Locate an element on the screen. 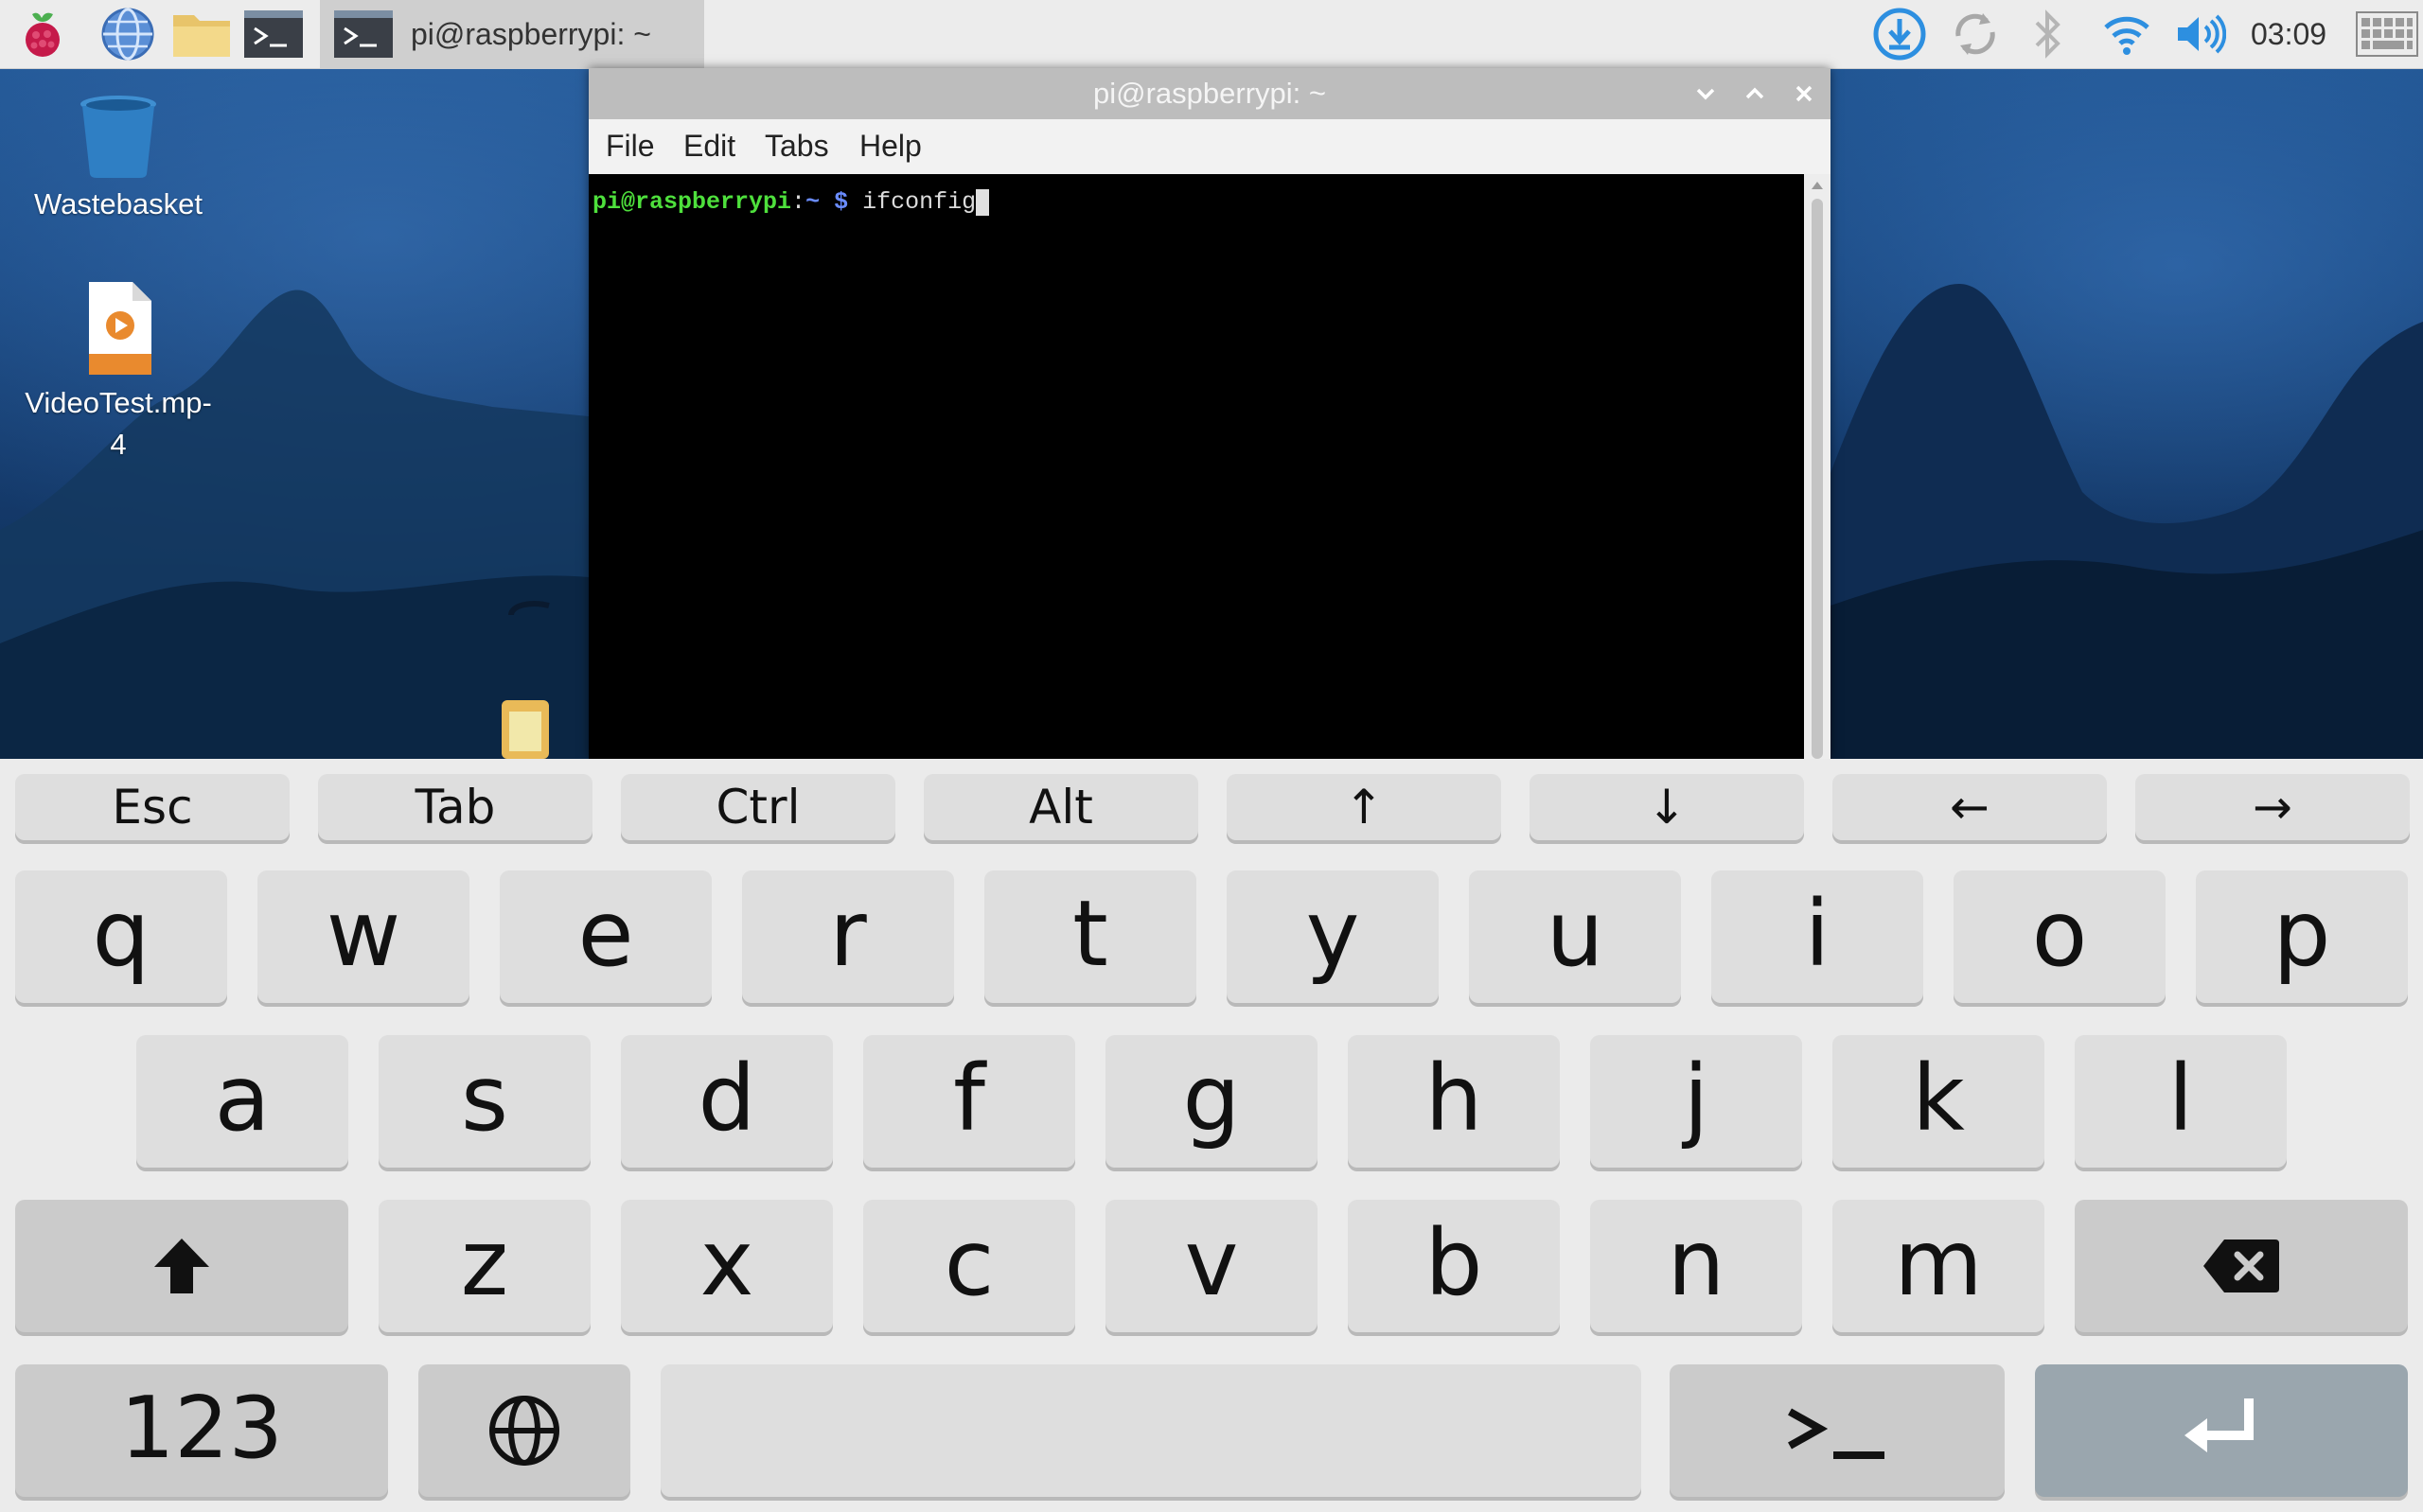 The height and width of the screenshot is (1512, 2423). key-label: ↓ is located at coordinates (1667, 808).